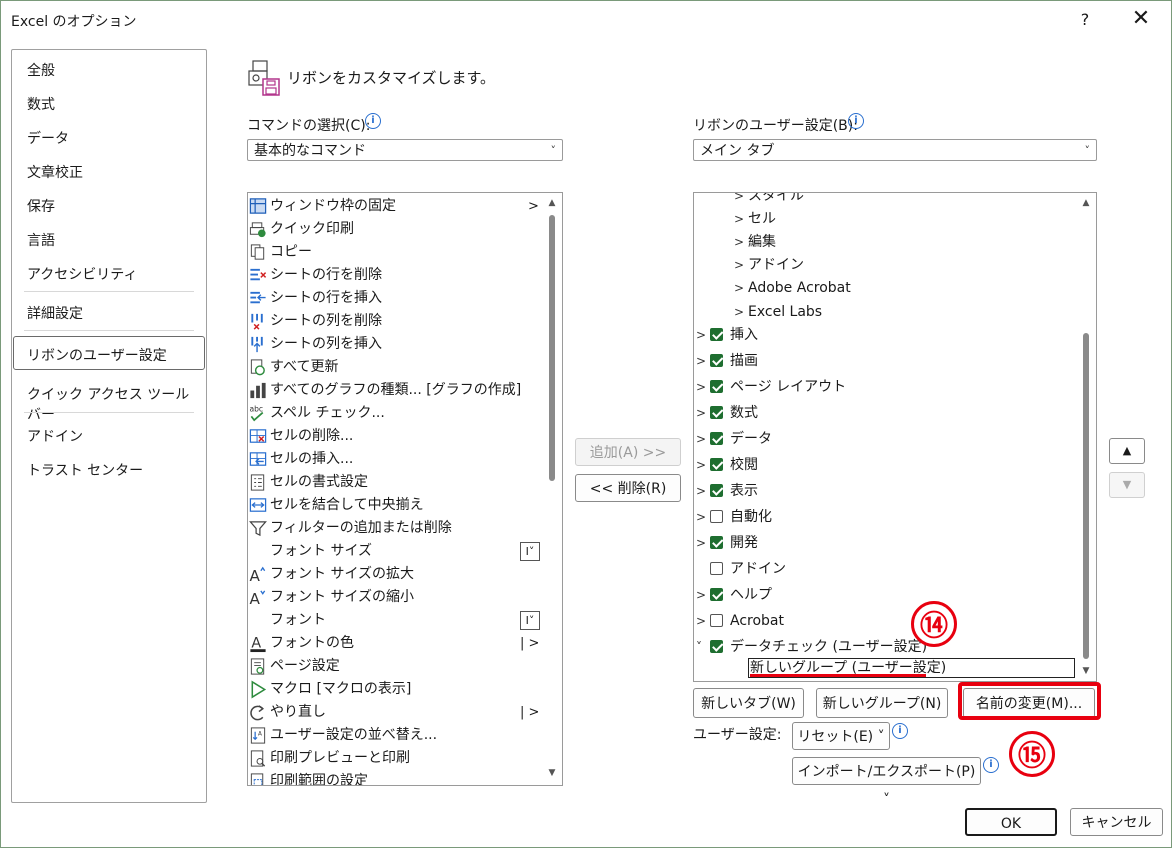  What do you see at coordinates (884, 569) in the screenshot?
I see `ribbon-tree-item: アドイン` at bounding box center [884, 569].